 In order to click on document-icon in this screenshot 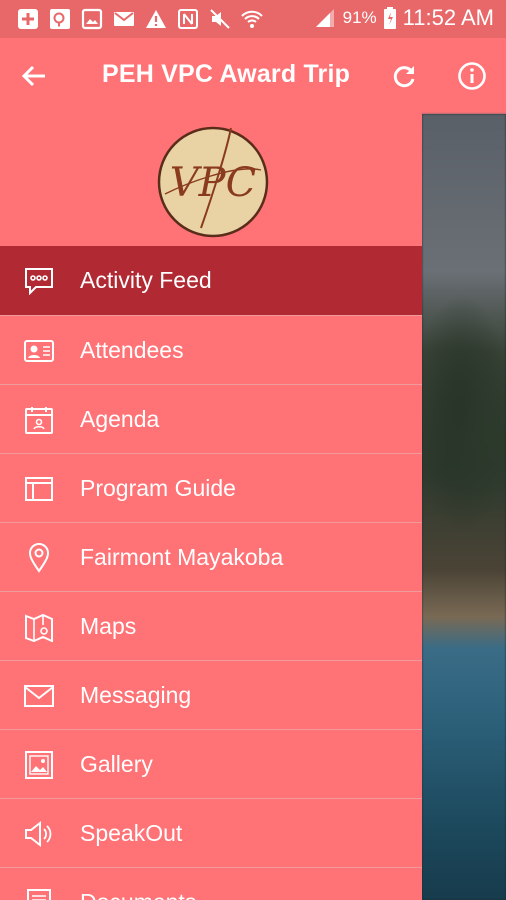, I will do `click(39, 894)`.